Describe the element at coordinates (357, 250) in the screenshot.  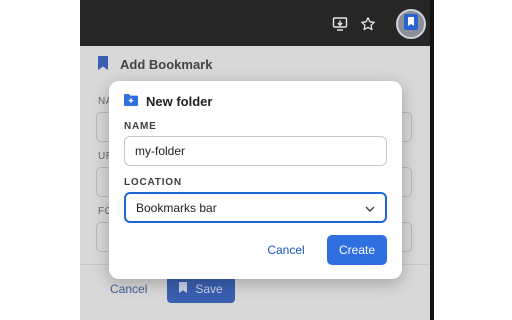
I see `create-button: Create` at that location.